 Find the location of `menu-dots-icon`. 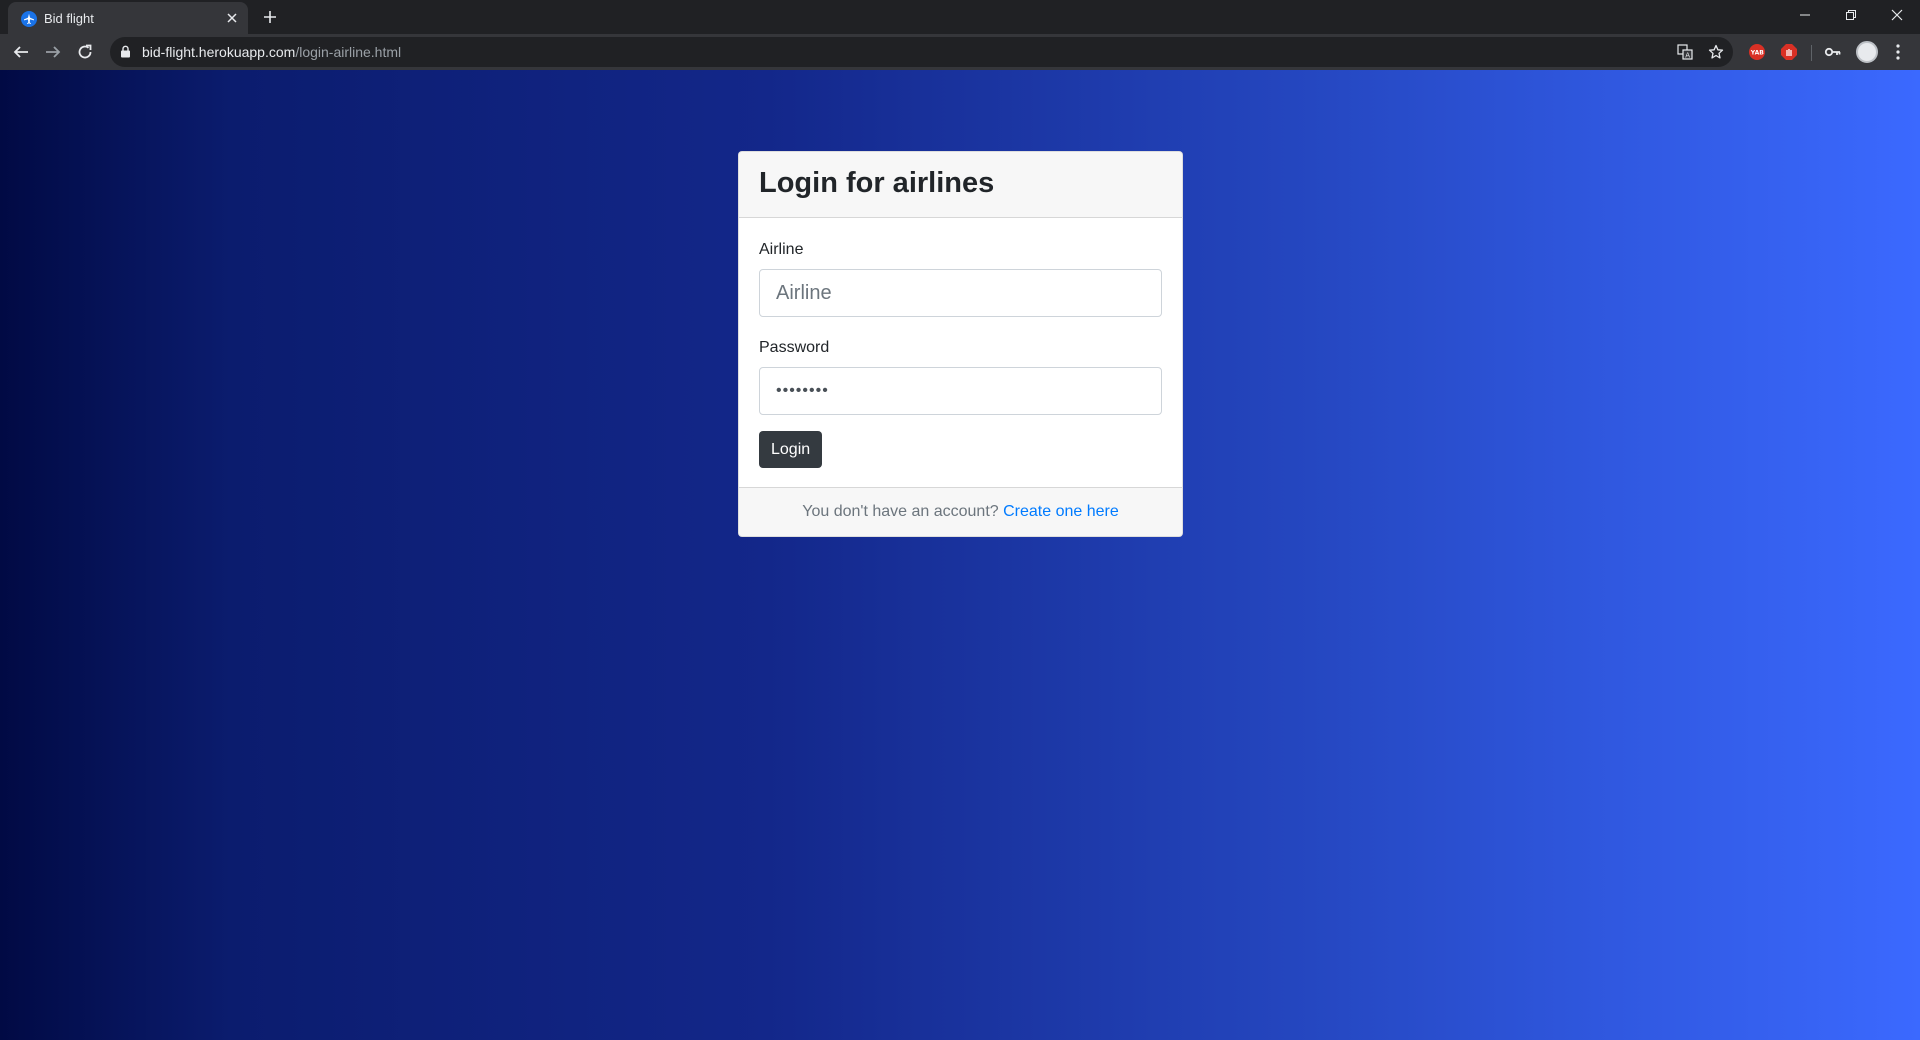

menu-dots-icon is located at coordinates (1898, 52).